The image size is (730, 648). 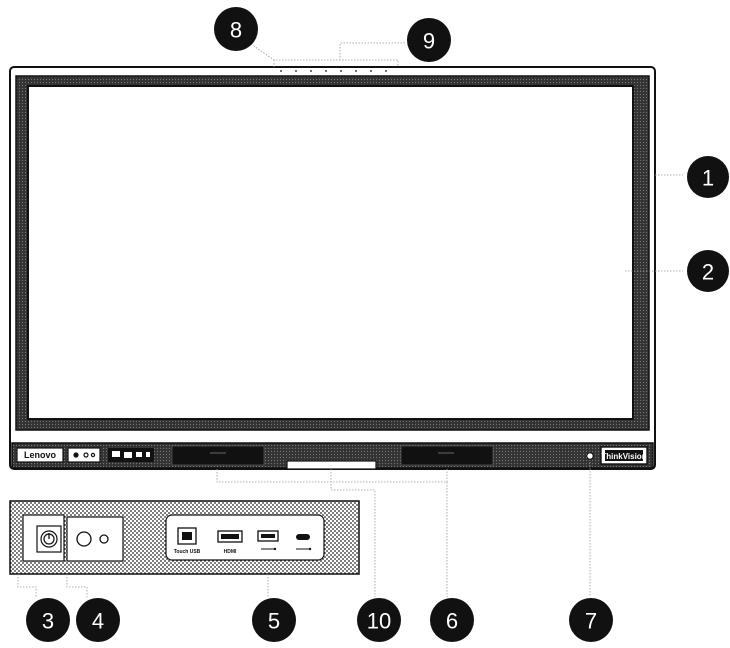 What do you see at coordinates (104, 539) in the screenshot?
I see `indicator-led-icon` at bounding box center [104, 539].